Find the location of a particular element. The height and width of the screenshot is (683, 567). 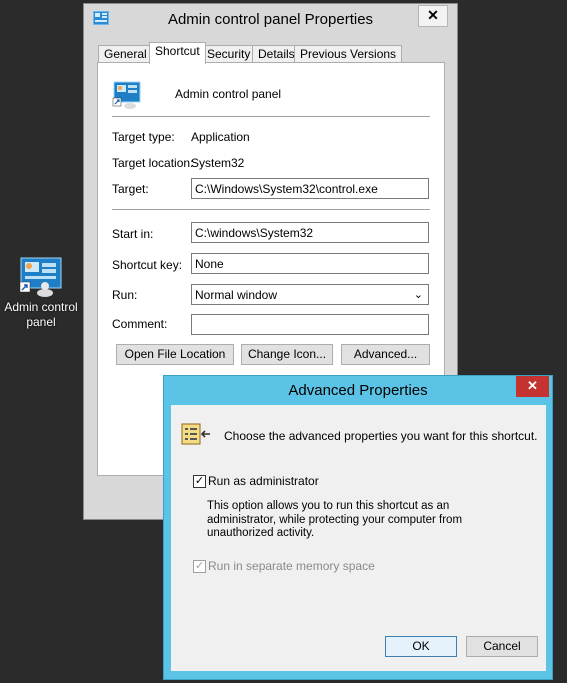

comment-field is located at coordinates (310, 324).